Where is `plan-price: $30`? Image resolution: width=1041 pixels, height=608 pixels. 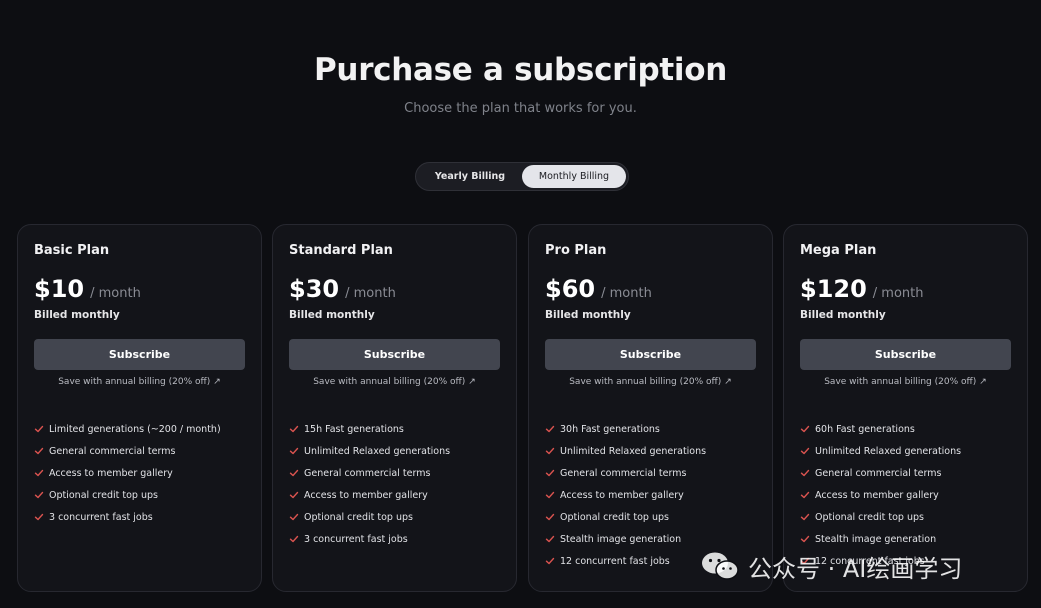
plan-price: $30 is located at coordinates (314, 289).